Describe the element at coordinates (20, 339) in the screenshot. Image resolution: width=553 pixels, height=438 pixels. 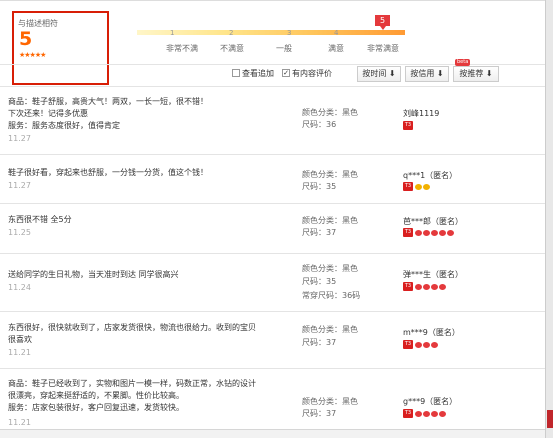
I see `review-line: 很喜欢` at that location.